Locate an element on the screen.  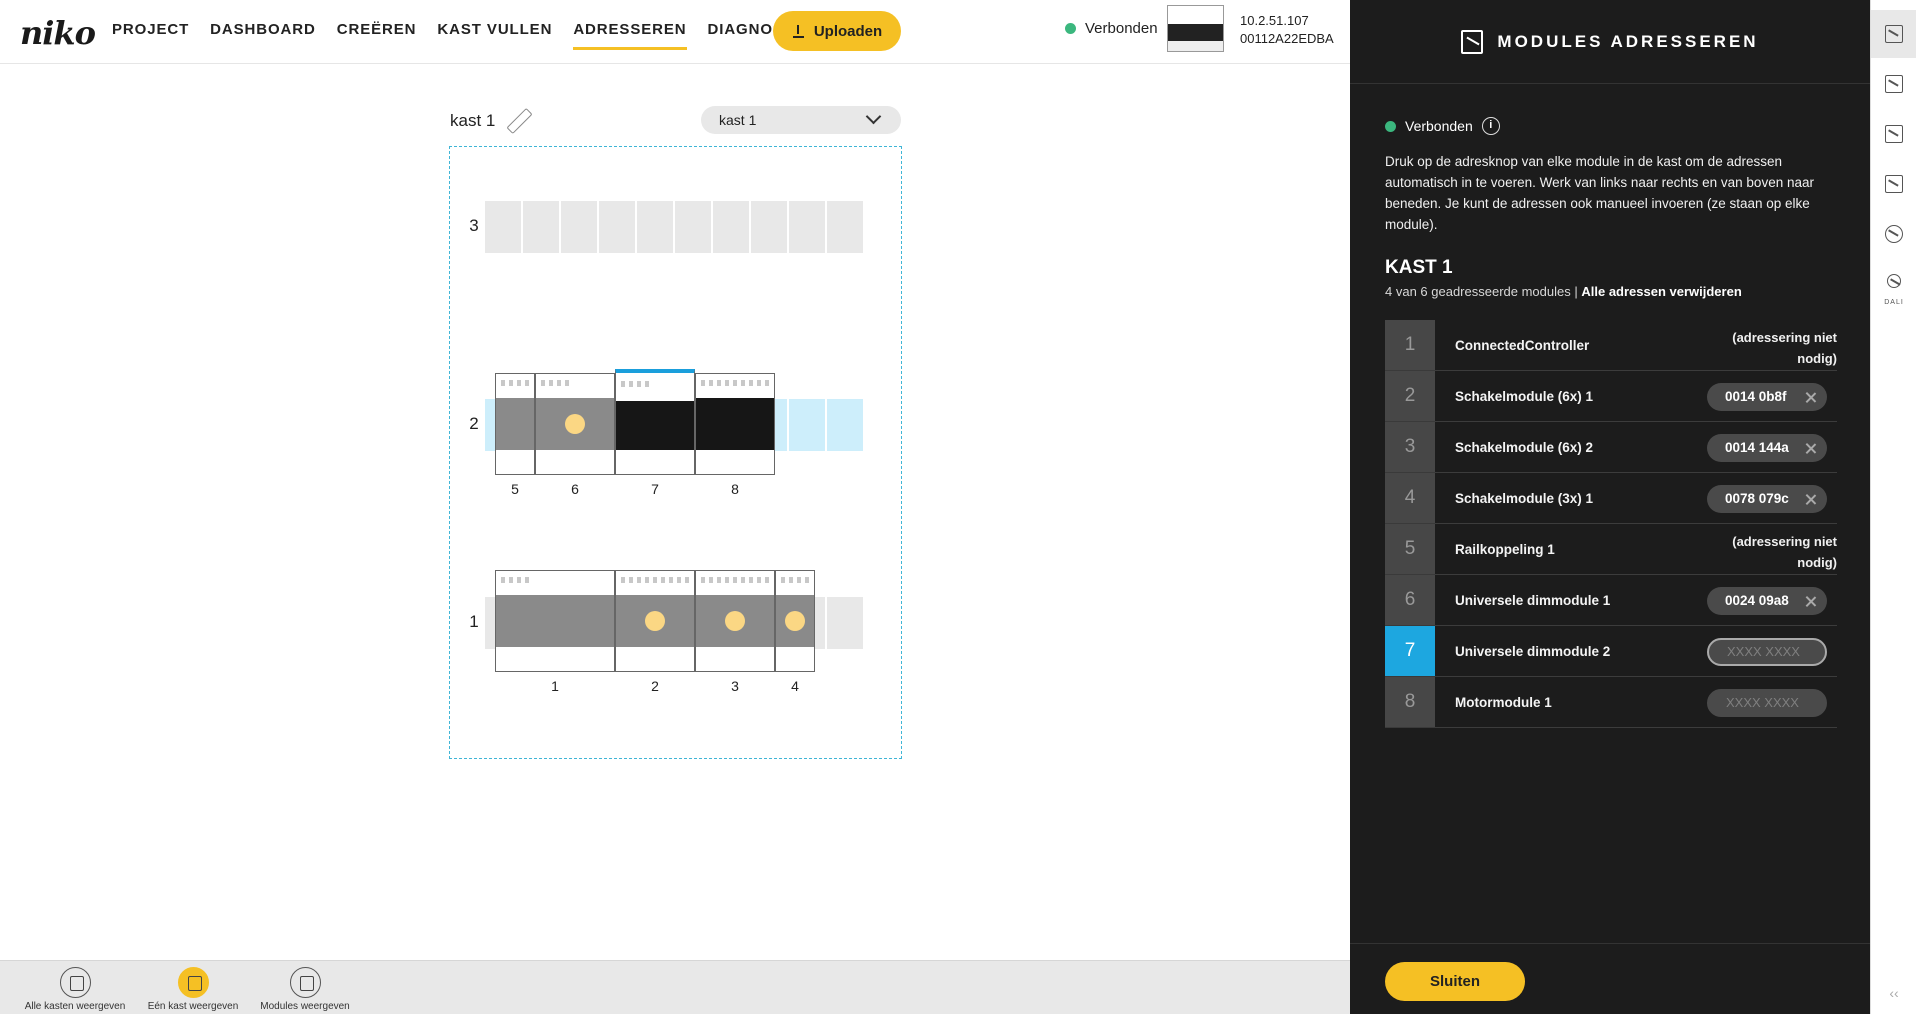
nav-dashboard: DASHBOARD is located at coordinates (263, 32).